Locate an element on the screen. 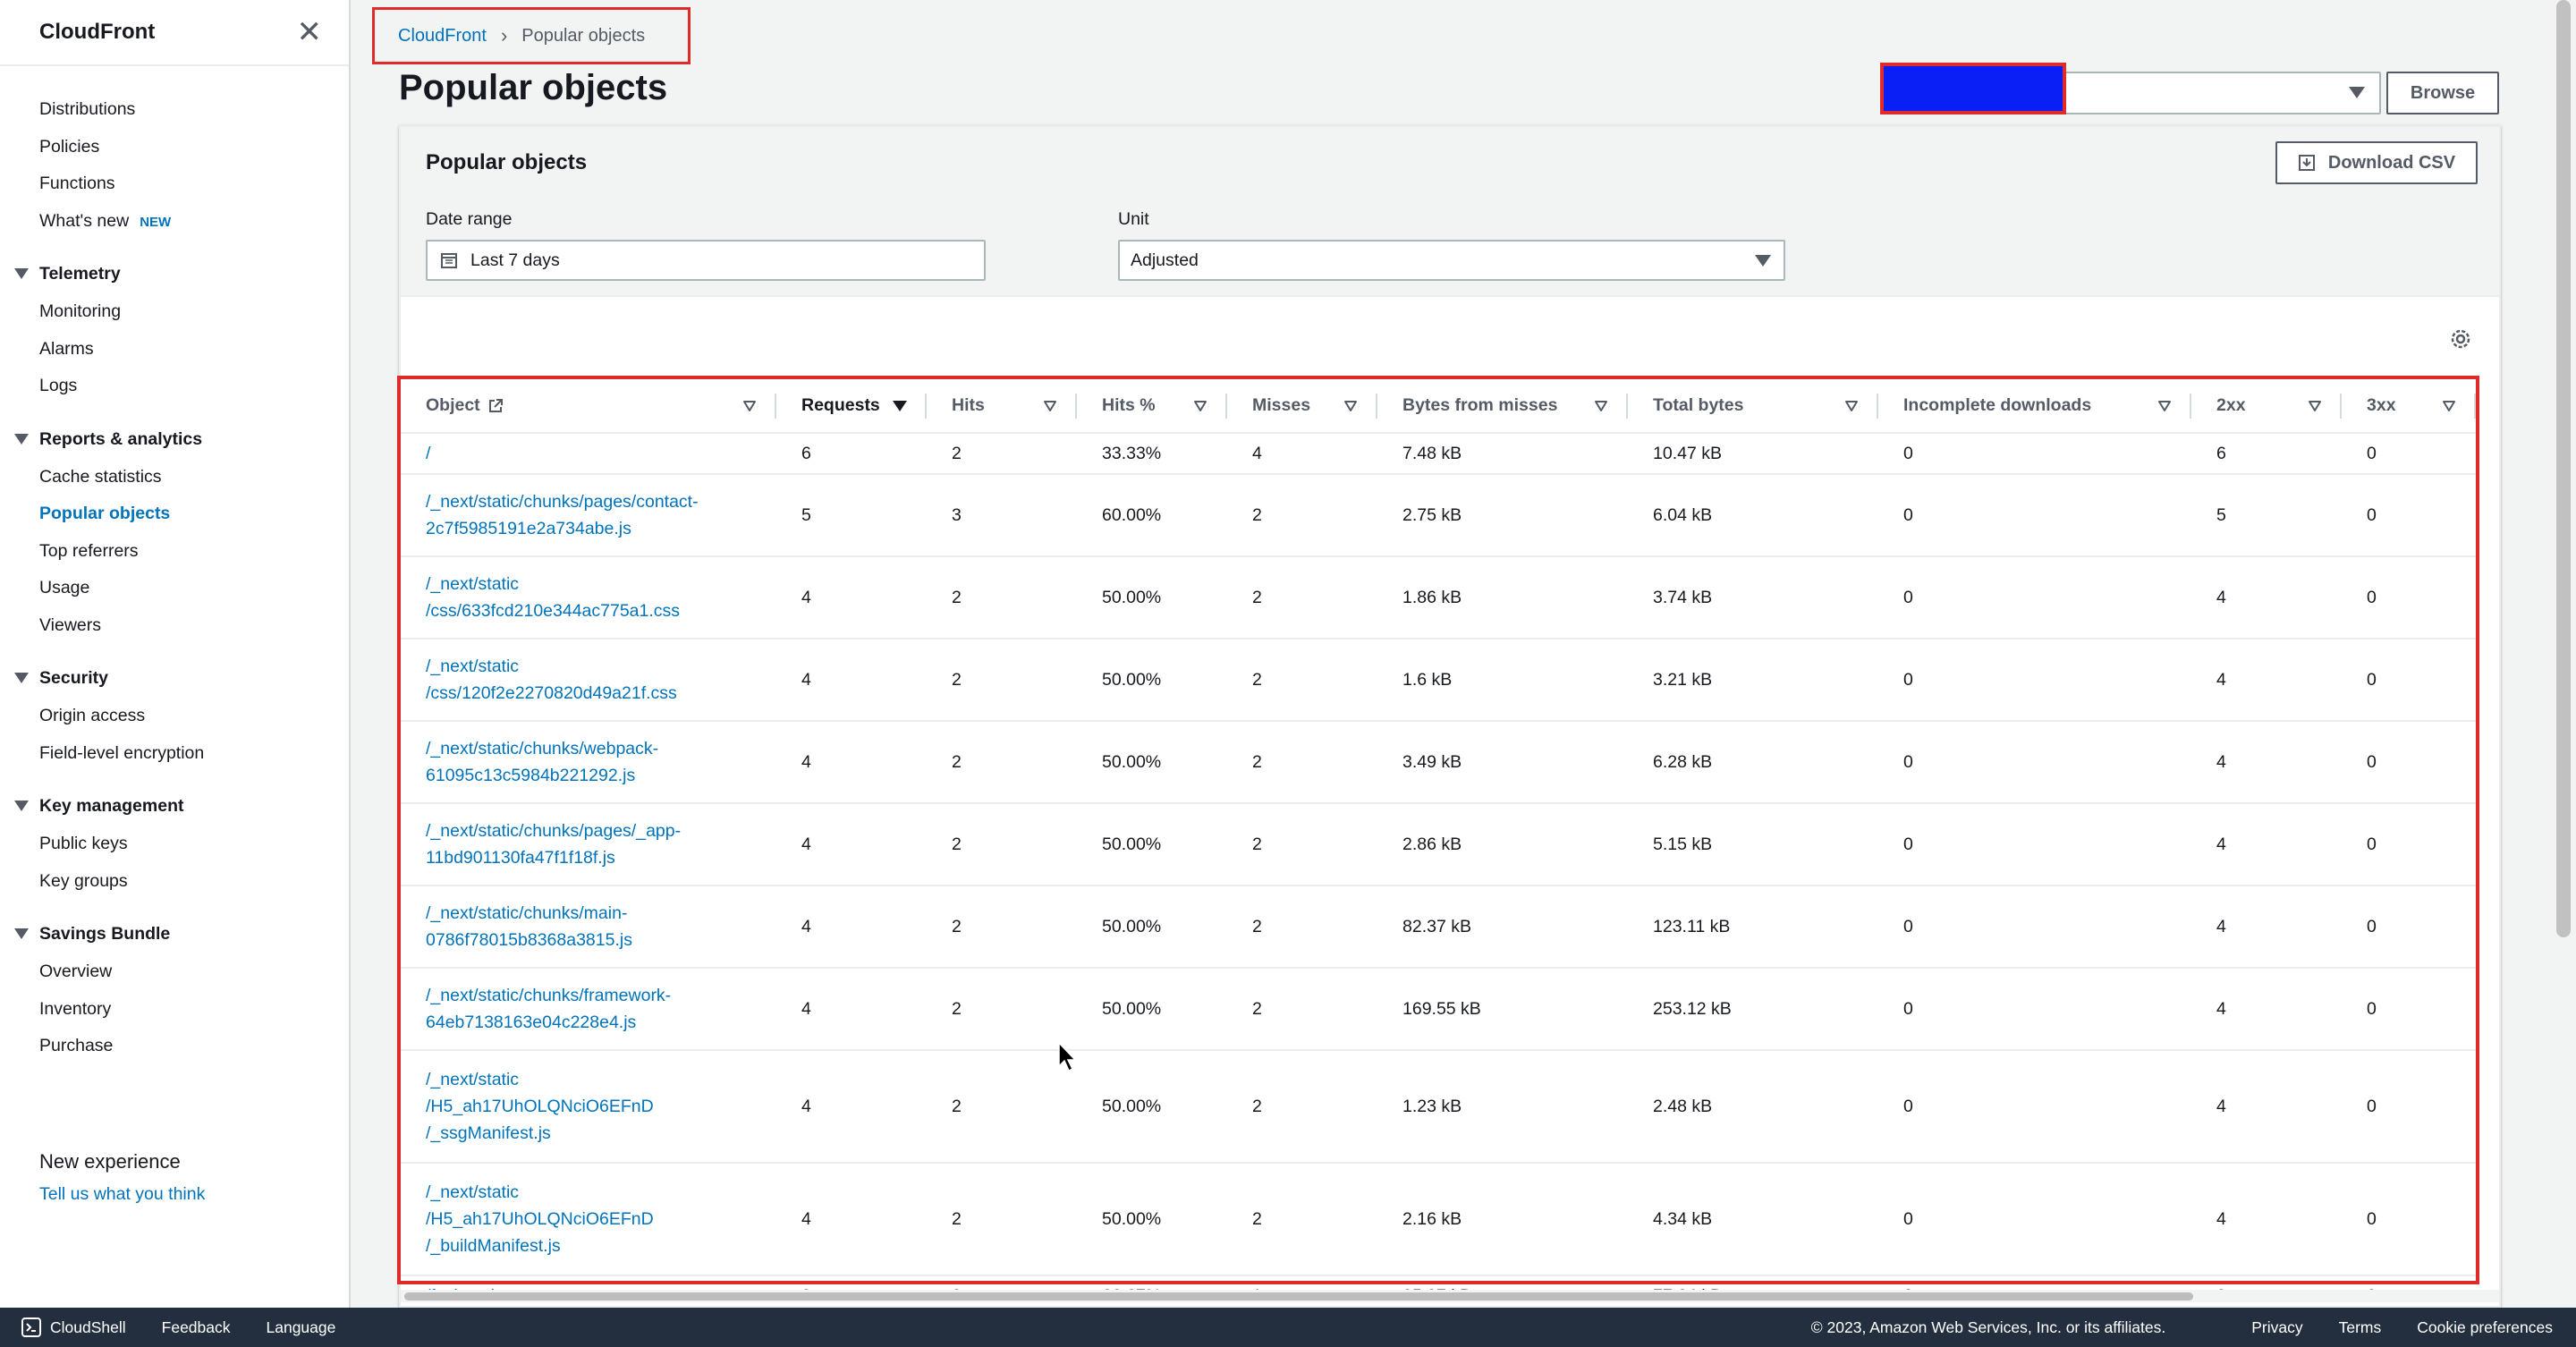  horizontal-scrollbar-thumb is located at coordinates (1298, 1296).